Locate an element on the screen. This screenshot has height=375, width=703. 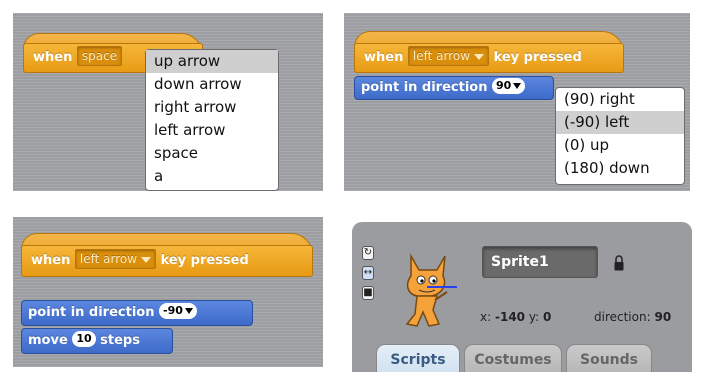
tab-label: Costumes is located at coordinates (513, 360).